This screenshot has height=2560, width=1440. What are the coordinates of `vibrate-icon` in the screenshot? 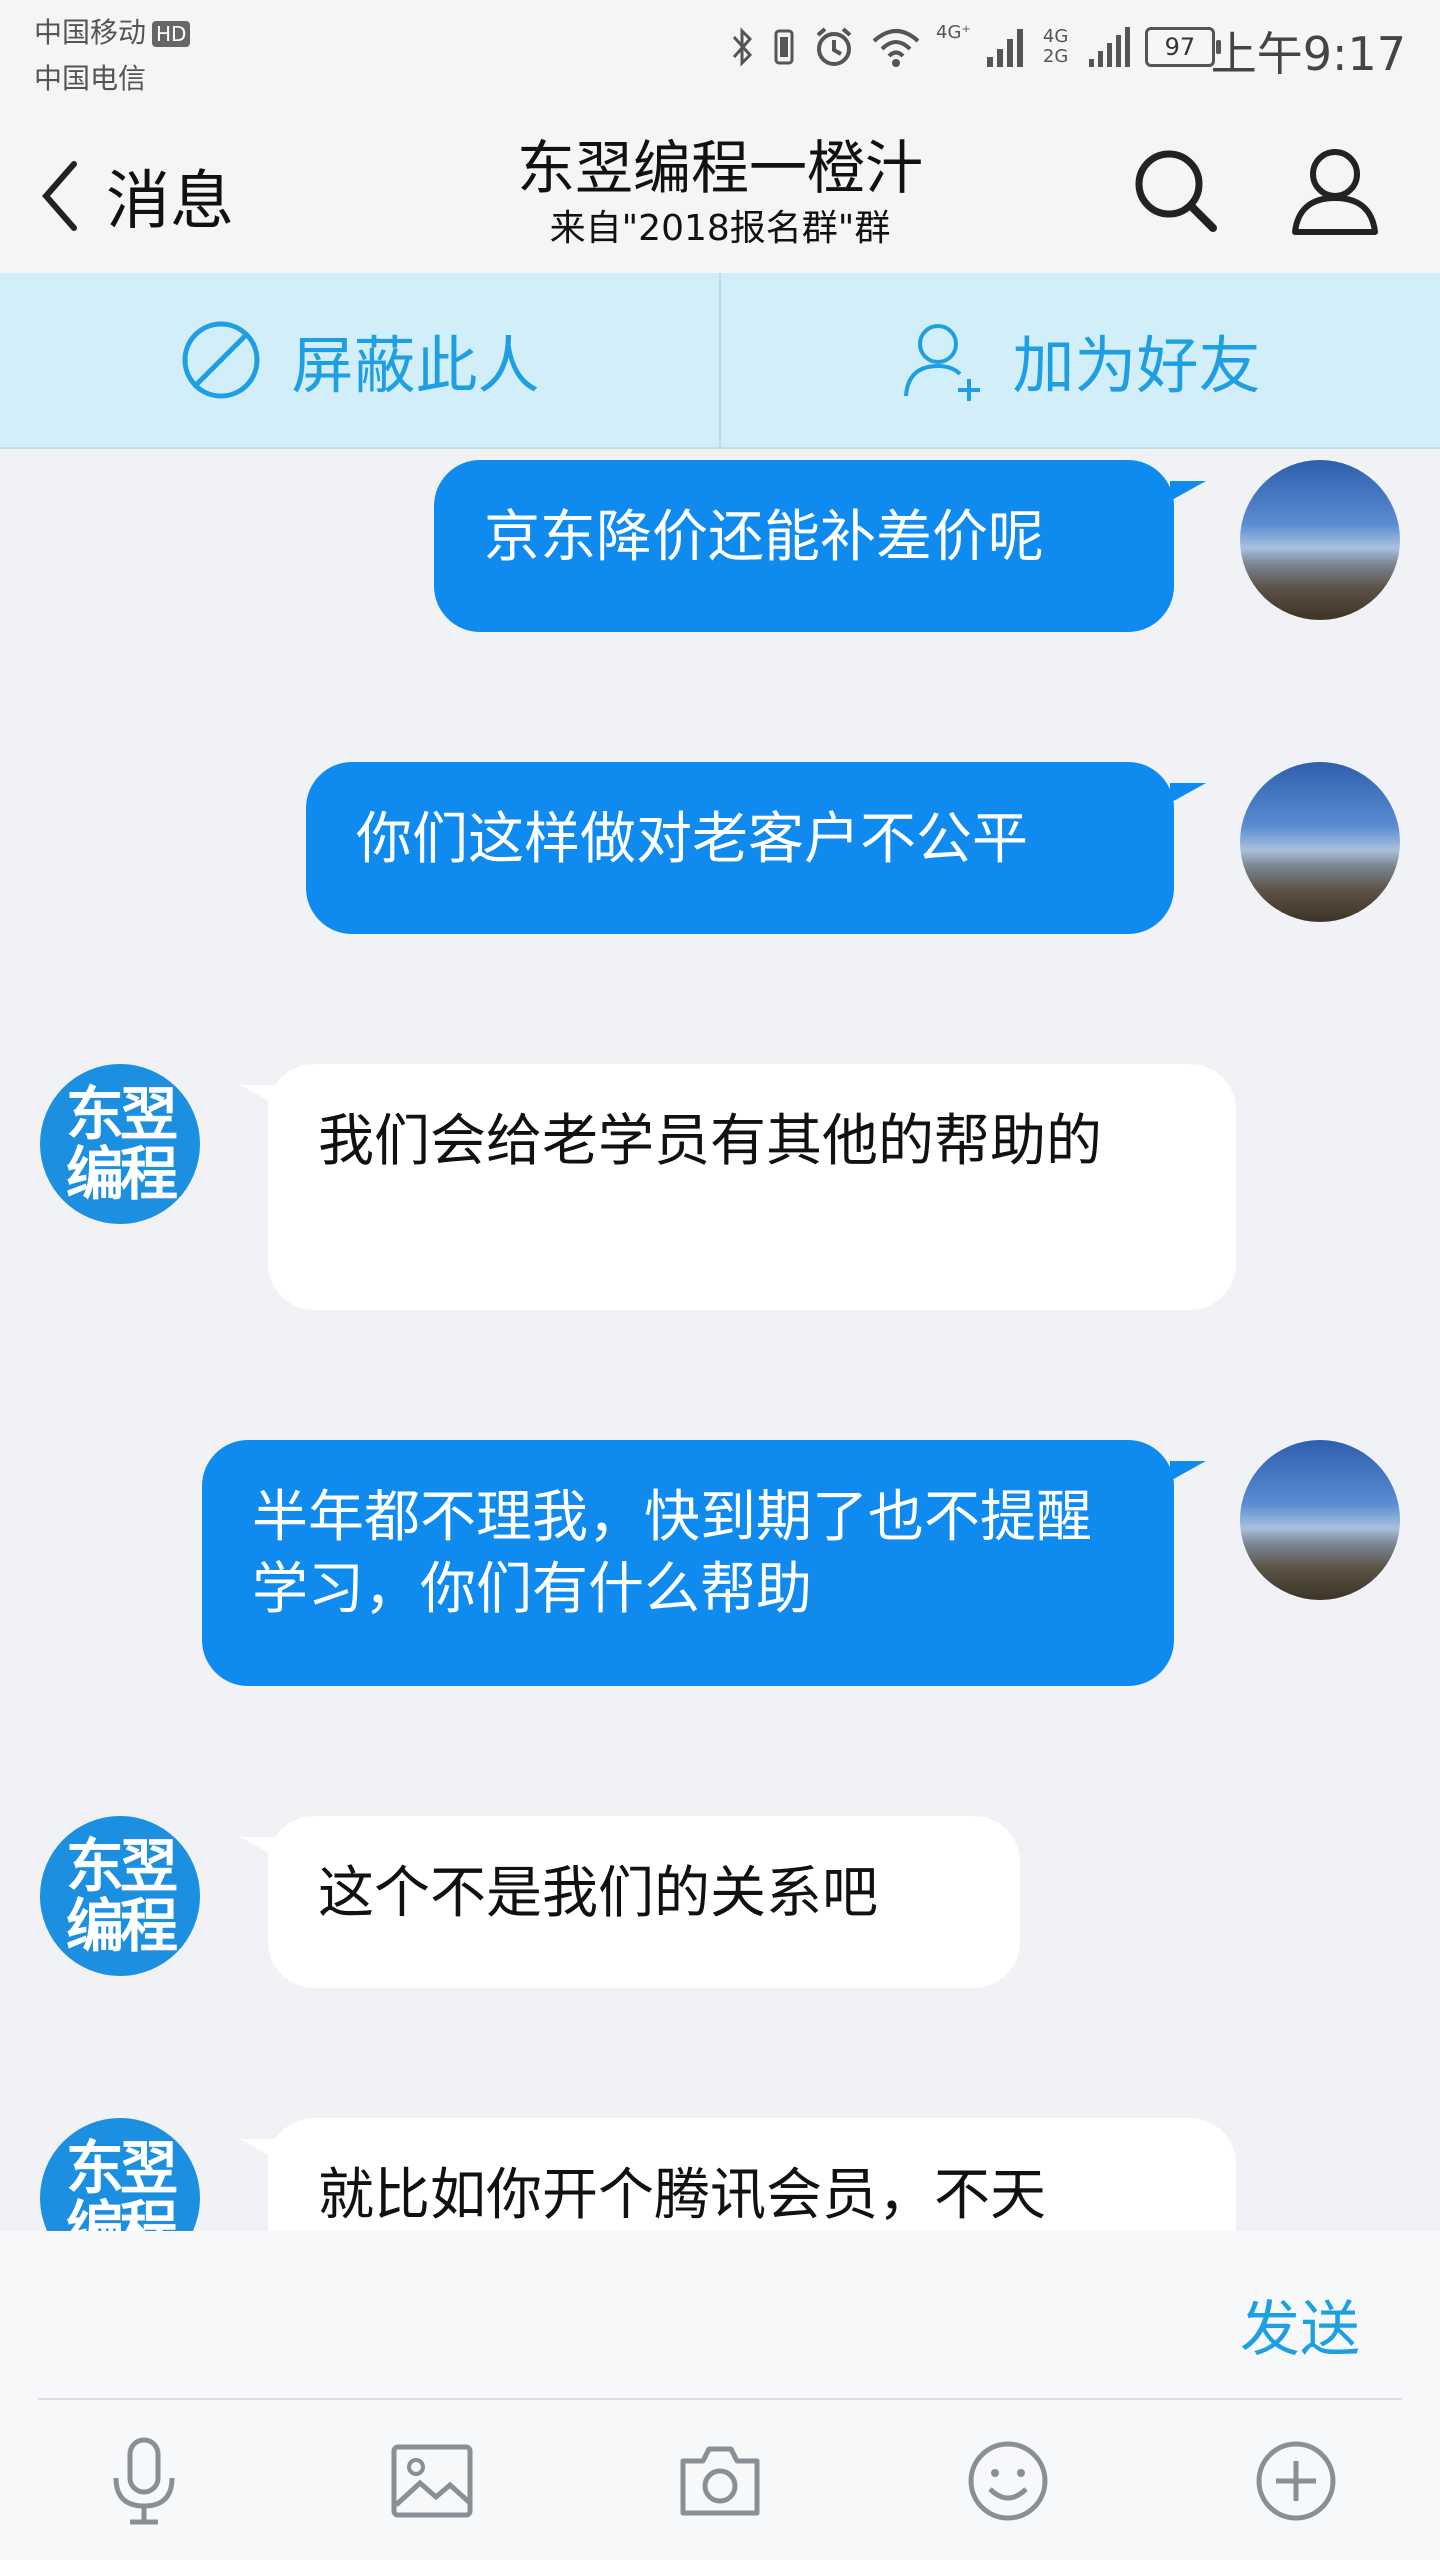 It's located at (784, 47).